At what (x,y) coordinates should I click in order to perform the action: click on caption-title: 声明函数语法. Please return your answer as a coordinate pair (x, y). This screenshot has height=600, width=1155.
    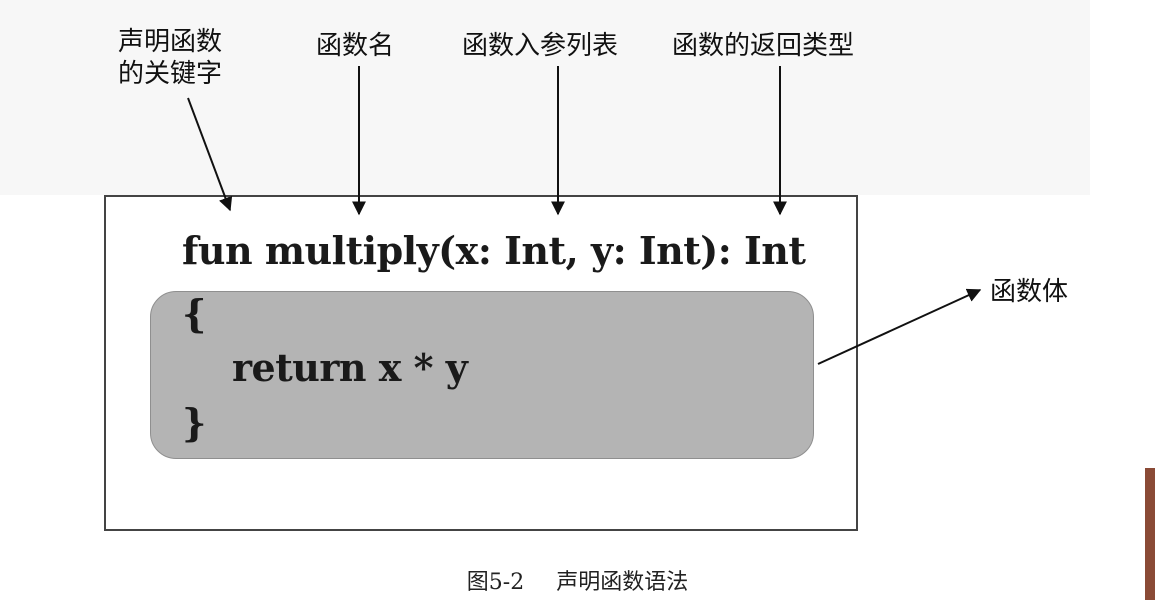
    Looking at the image, I should click on (622, 582).